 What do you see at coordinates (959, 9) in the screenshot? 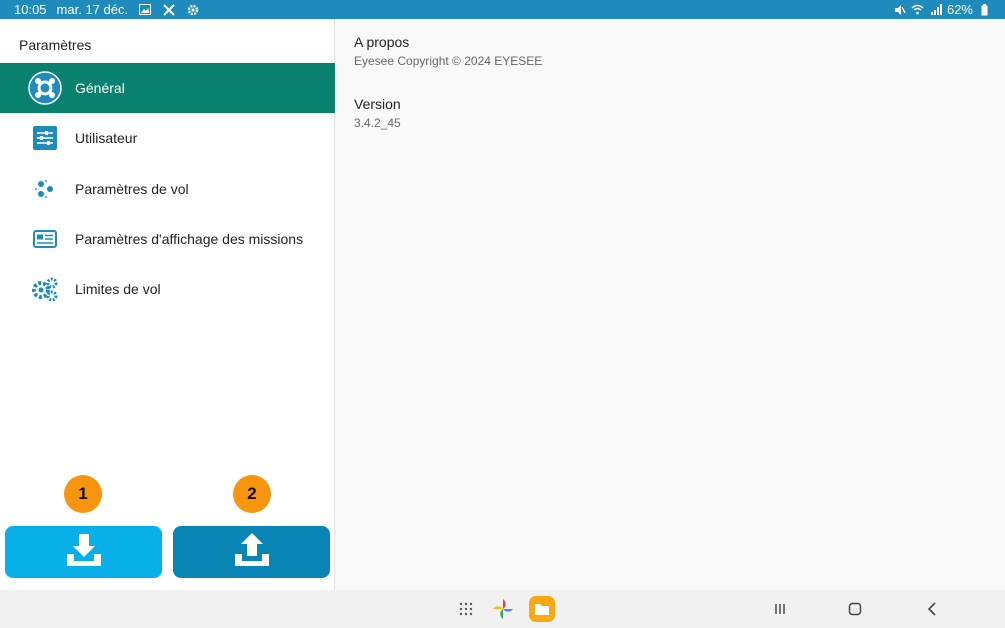
I see `battery-percent: 62%` at bounding box center [959, 9].